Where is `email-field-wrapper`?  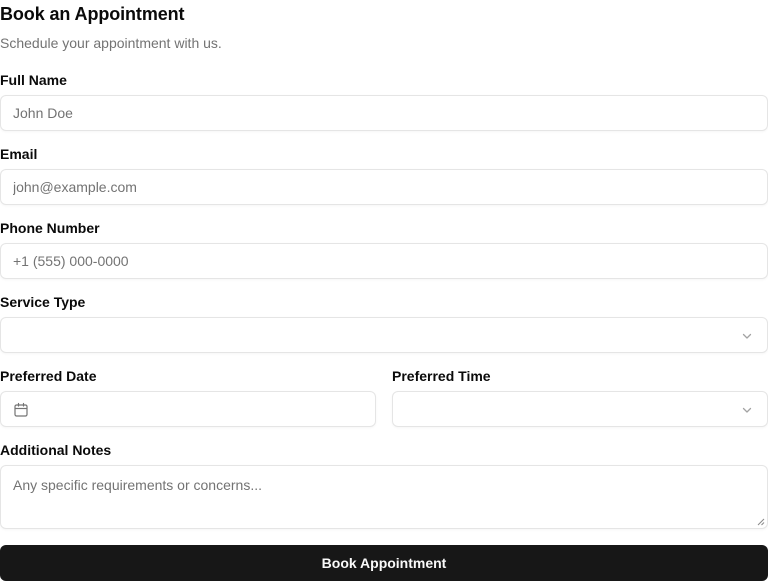
email-field-wrapper is located at coordinates (384, 187).